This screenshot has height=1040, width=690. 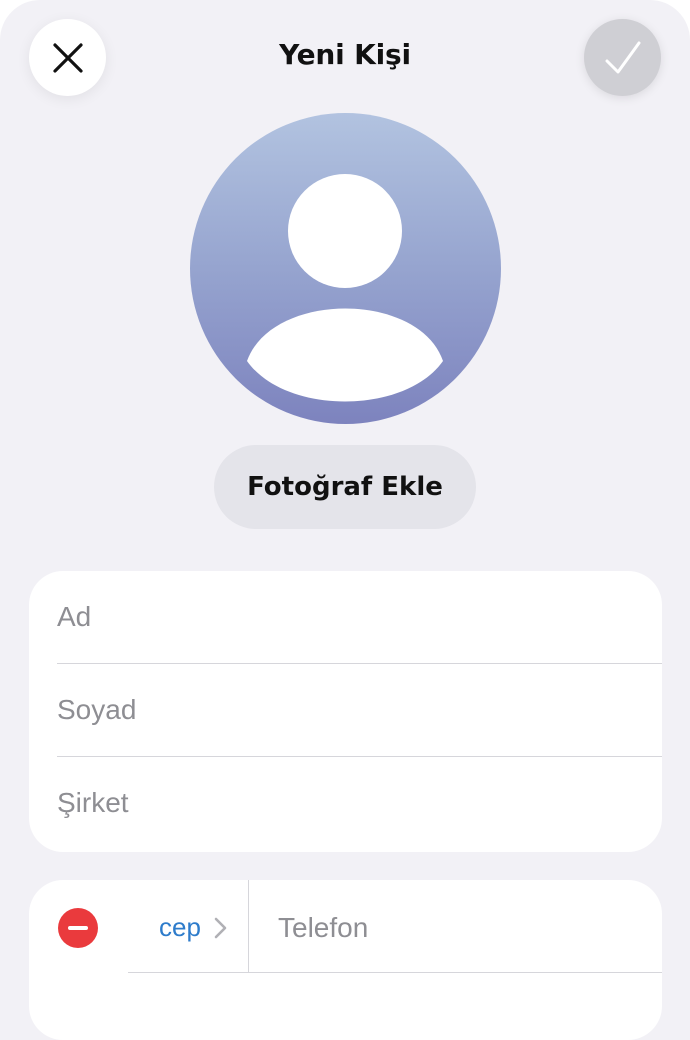 What do you see at coordinates (74, 616) in the screenshot?
I see `first-name-placeholder: Ad` at bounding box center [74, 616].